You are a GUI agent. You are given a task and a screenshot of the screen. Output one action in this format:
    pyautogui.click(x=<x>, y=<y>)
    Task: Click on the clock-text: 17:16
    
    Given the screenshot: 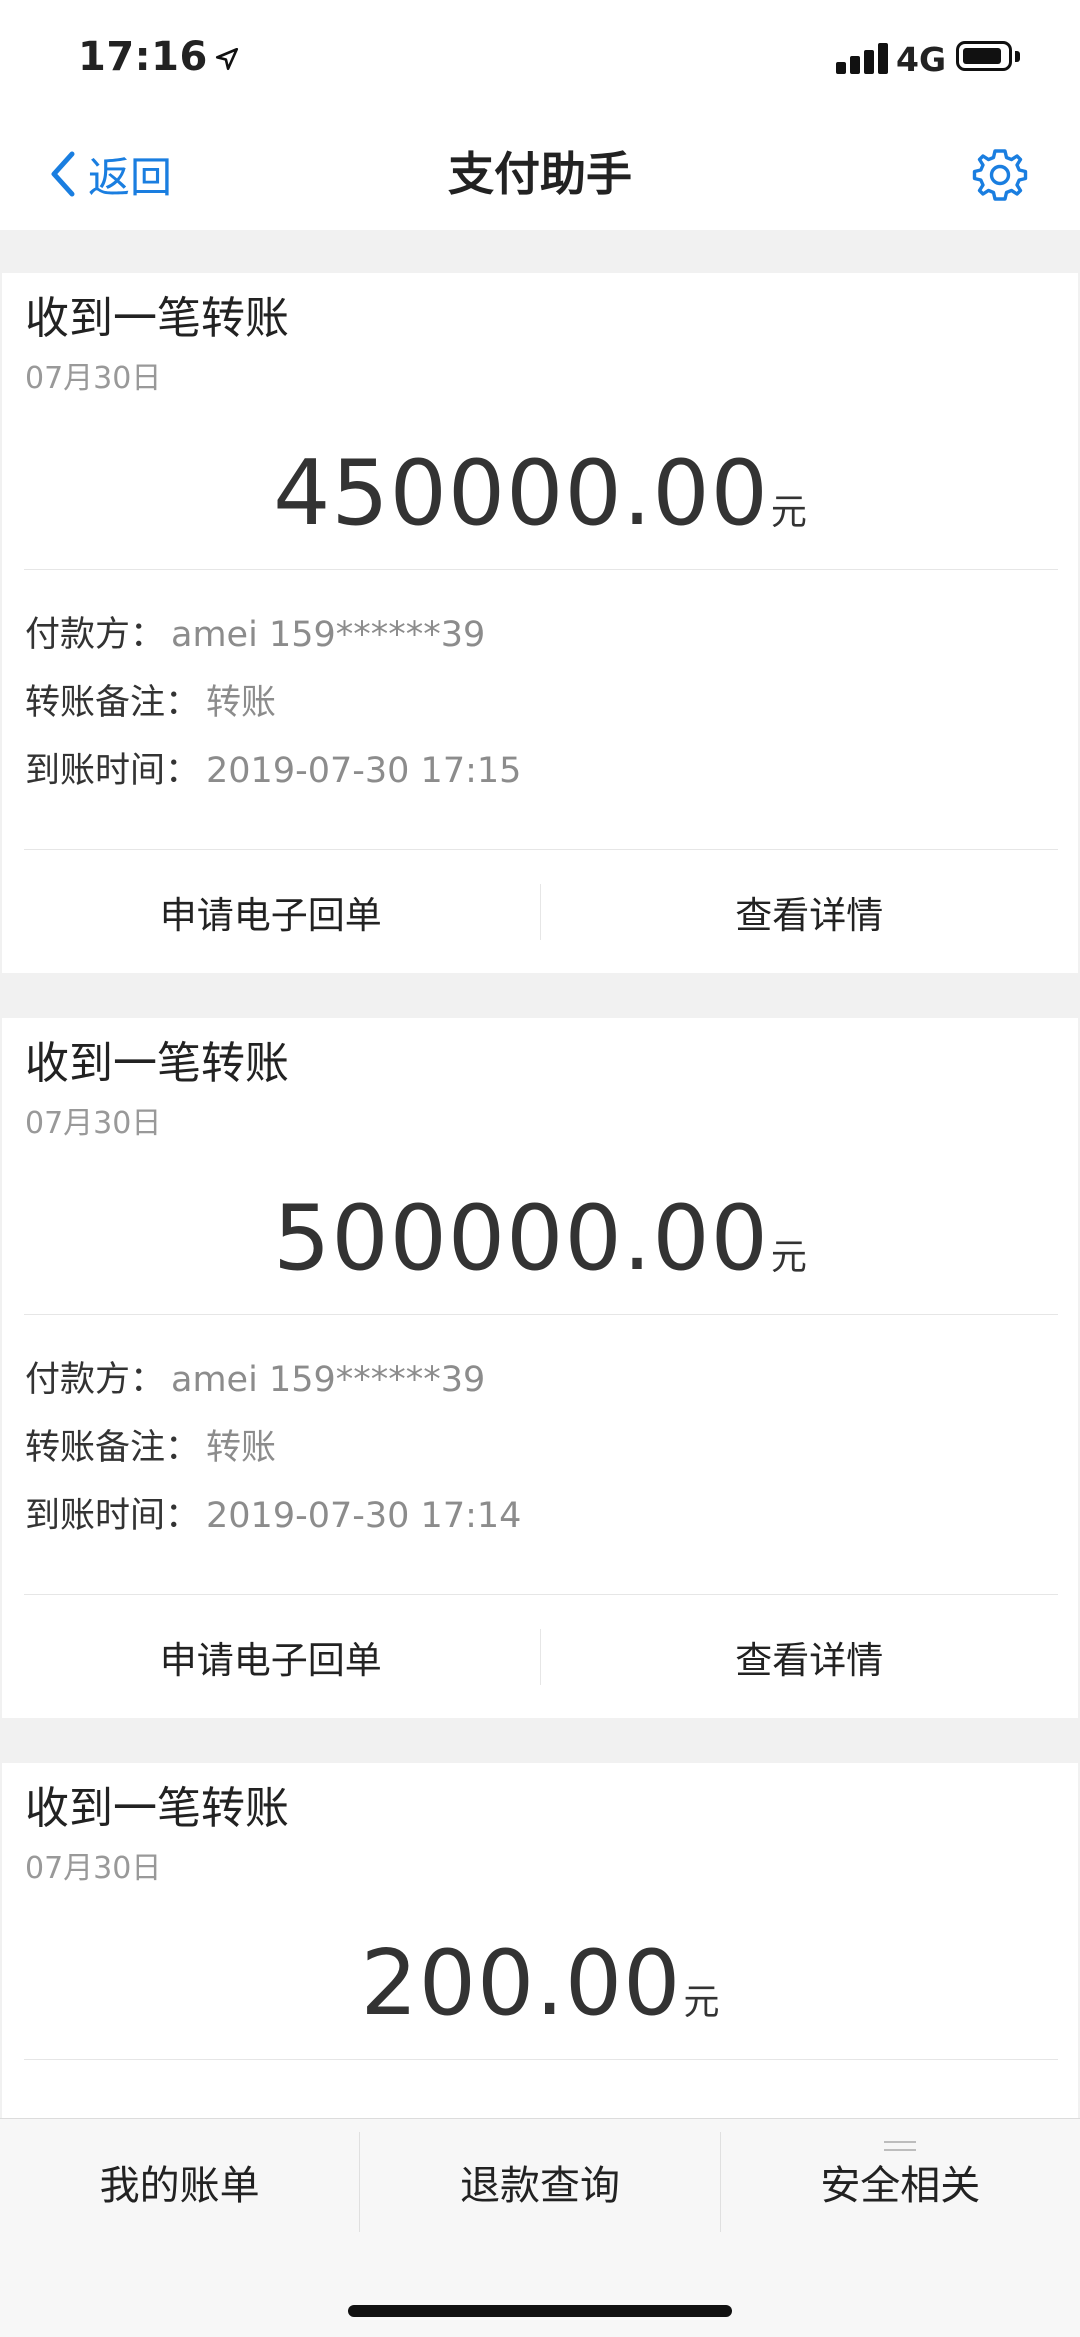 What is the action you would take?
    pyautogui.click(x=143, y=57)
    